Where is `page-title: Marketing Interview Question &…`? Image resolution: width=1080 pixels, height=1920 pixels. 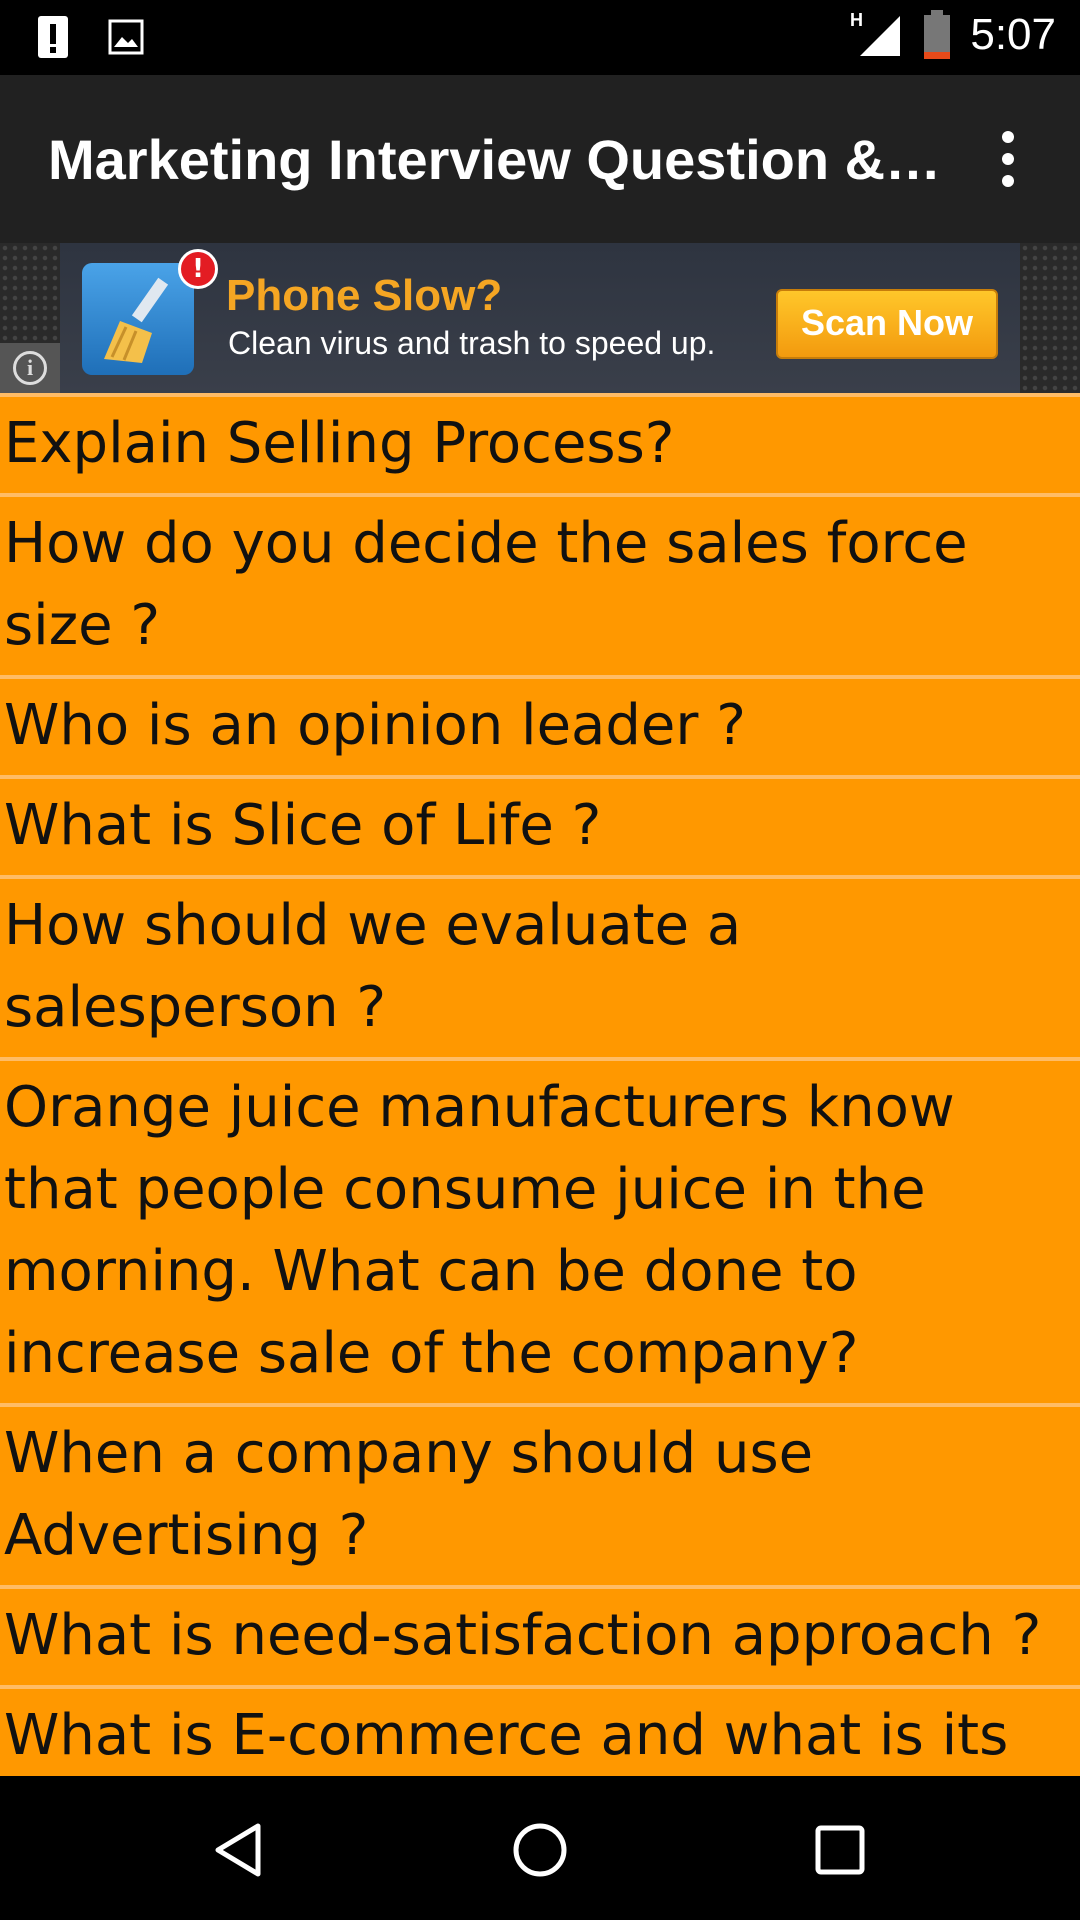 page-title: Marketing Interview Question &… is located at coordinates (495, 159).